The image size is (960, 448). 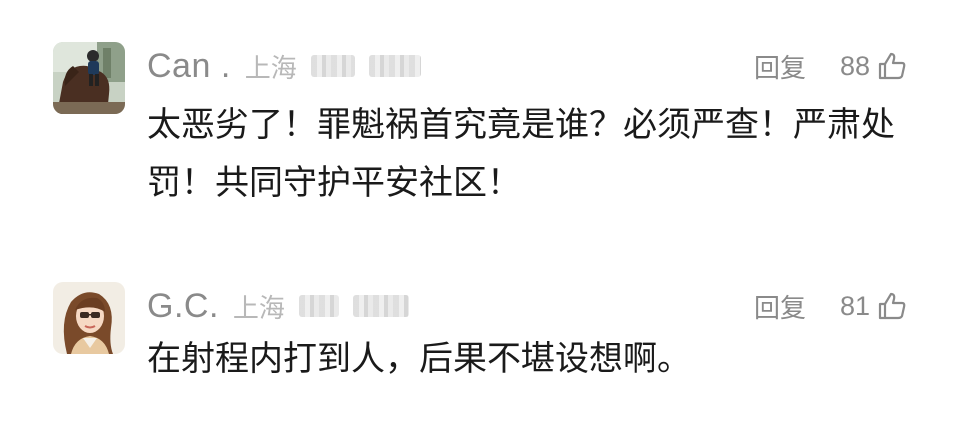 I want to click on comment-header: G.C. 上海, so click(x=278, y=306).